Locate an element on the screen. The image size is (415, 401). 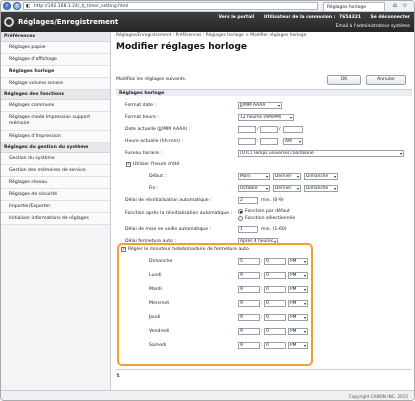
scroll-top-icon: ⇅ is located at coordinates (118, 376).